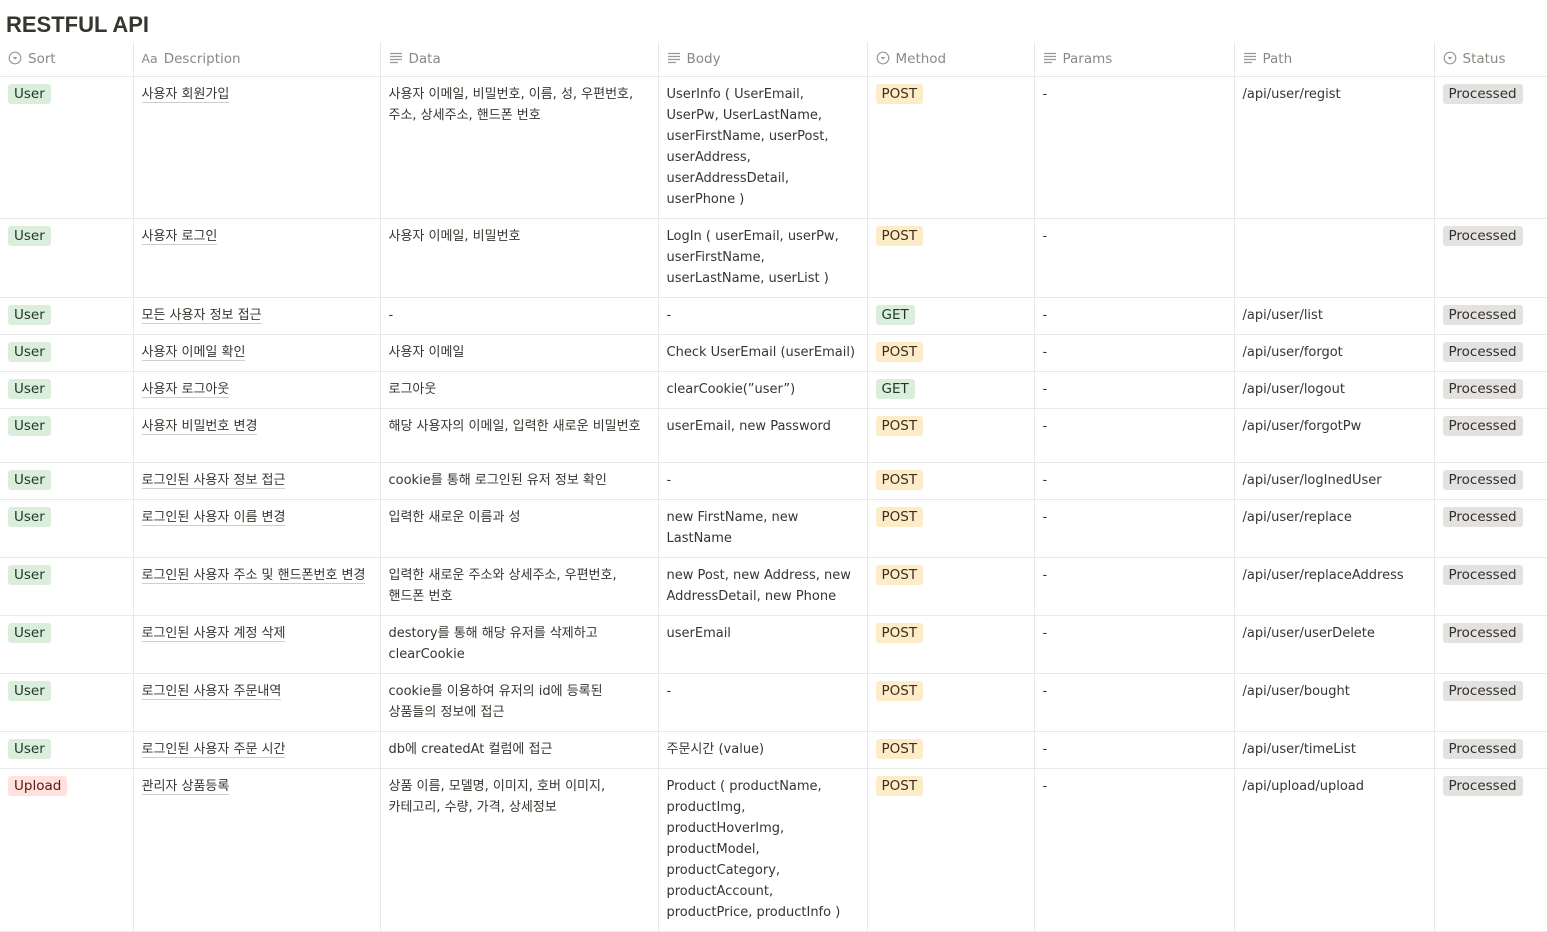  What do you see at coordinates (763, 353) in the screenshot?
I see `cell-body: Check UserEmail (userEmail)` at bounding box center [763, 353].